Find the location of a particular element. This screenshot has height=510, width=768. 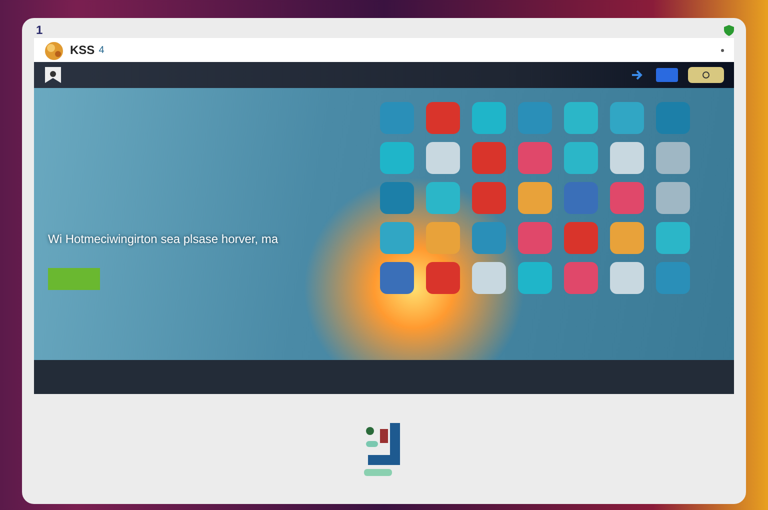

shield-icon is located at coordinates (729, 30).